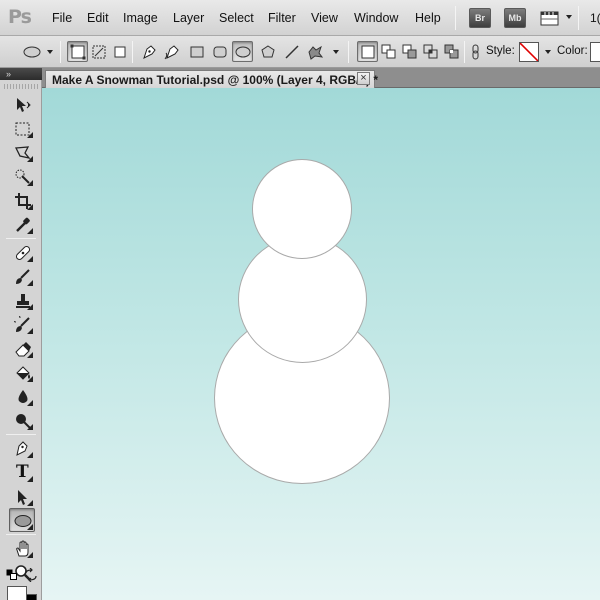 This screenshot has width=600, height=600. Describe the element at coordinates (62, 18) in the screenshot. I see `menu-file: File` at that location.